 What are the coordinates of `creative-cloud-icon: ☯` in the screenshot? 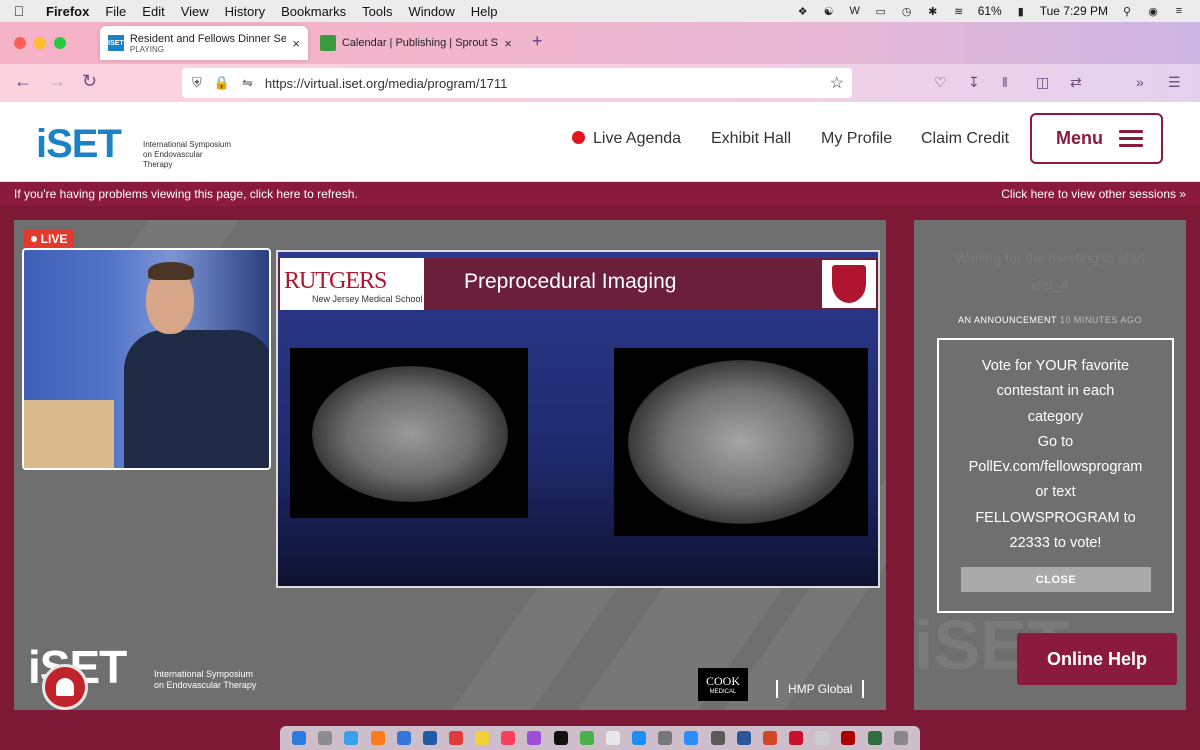 It's located at (829, 11).